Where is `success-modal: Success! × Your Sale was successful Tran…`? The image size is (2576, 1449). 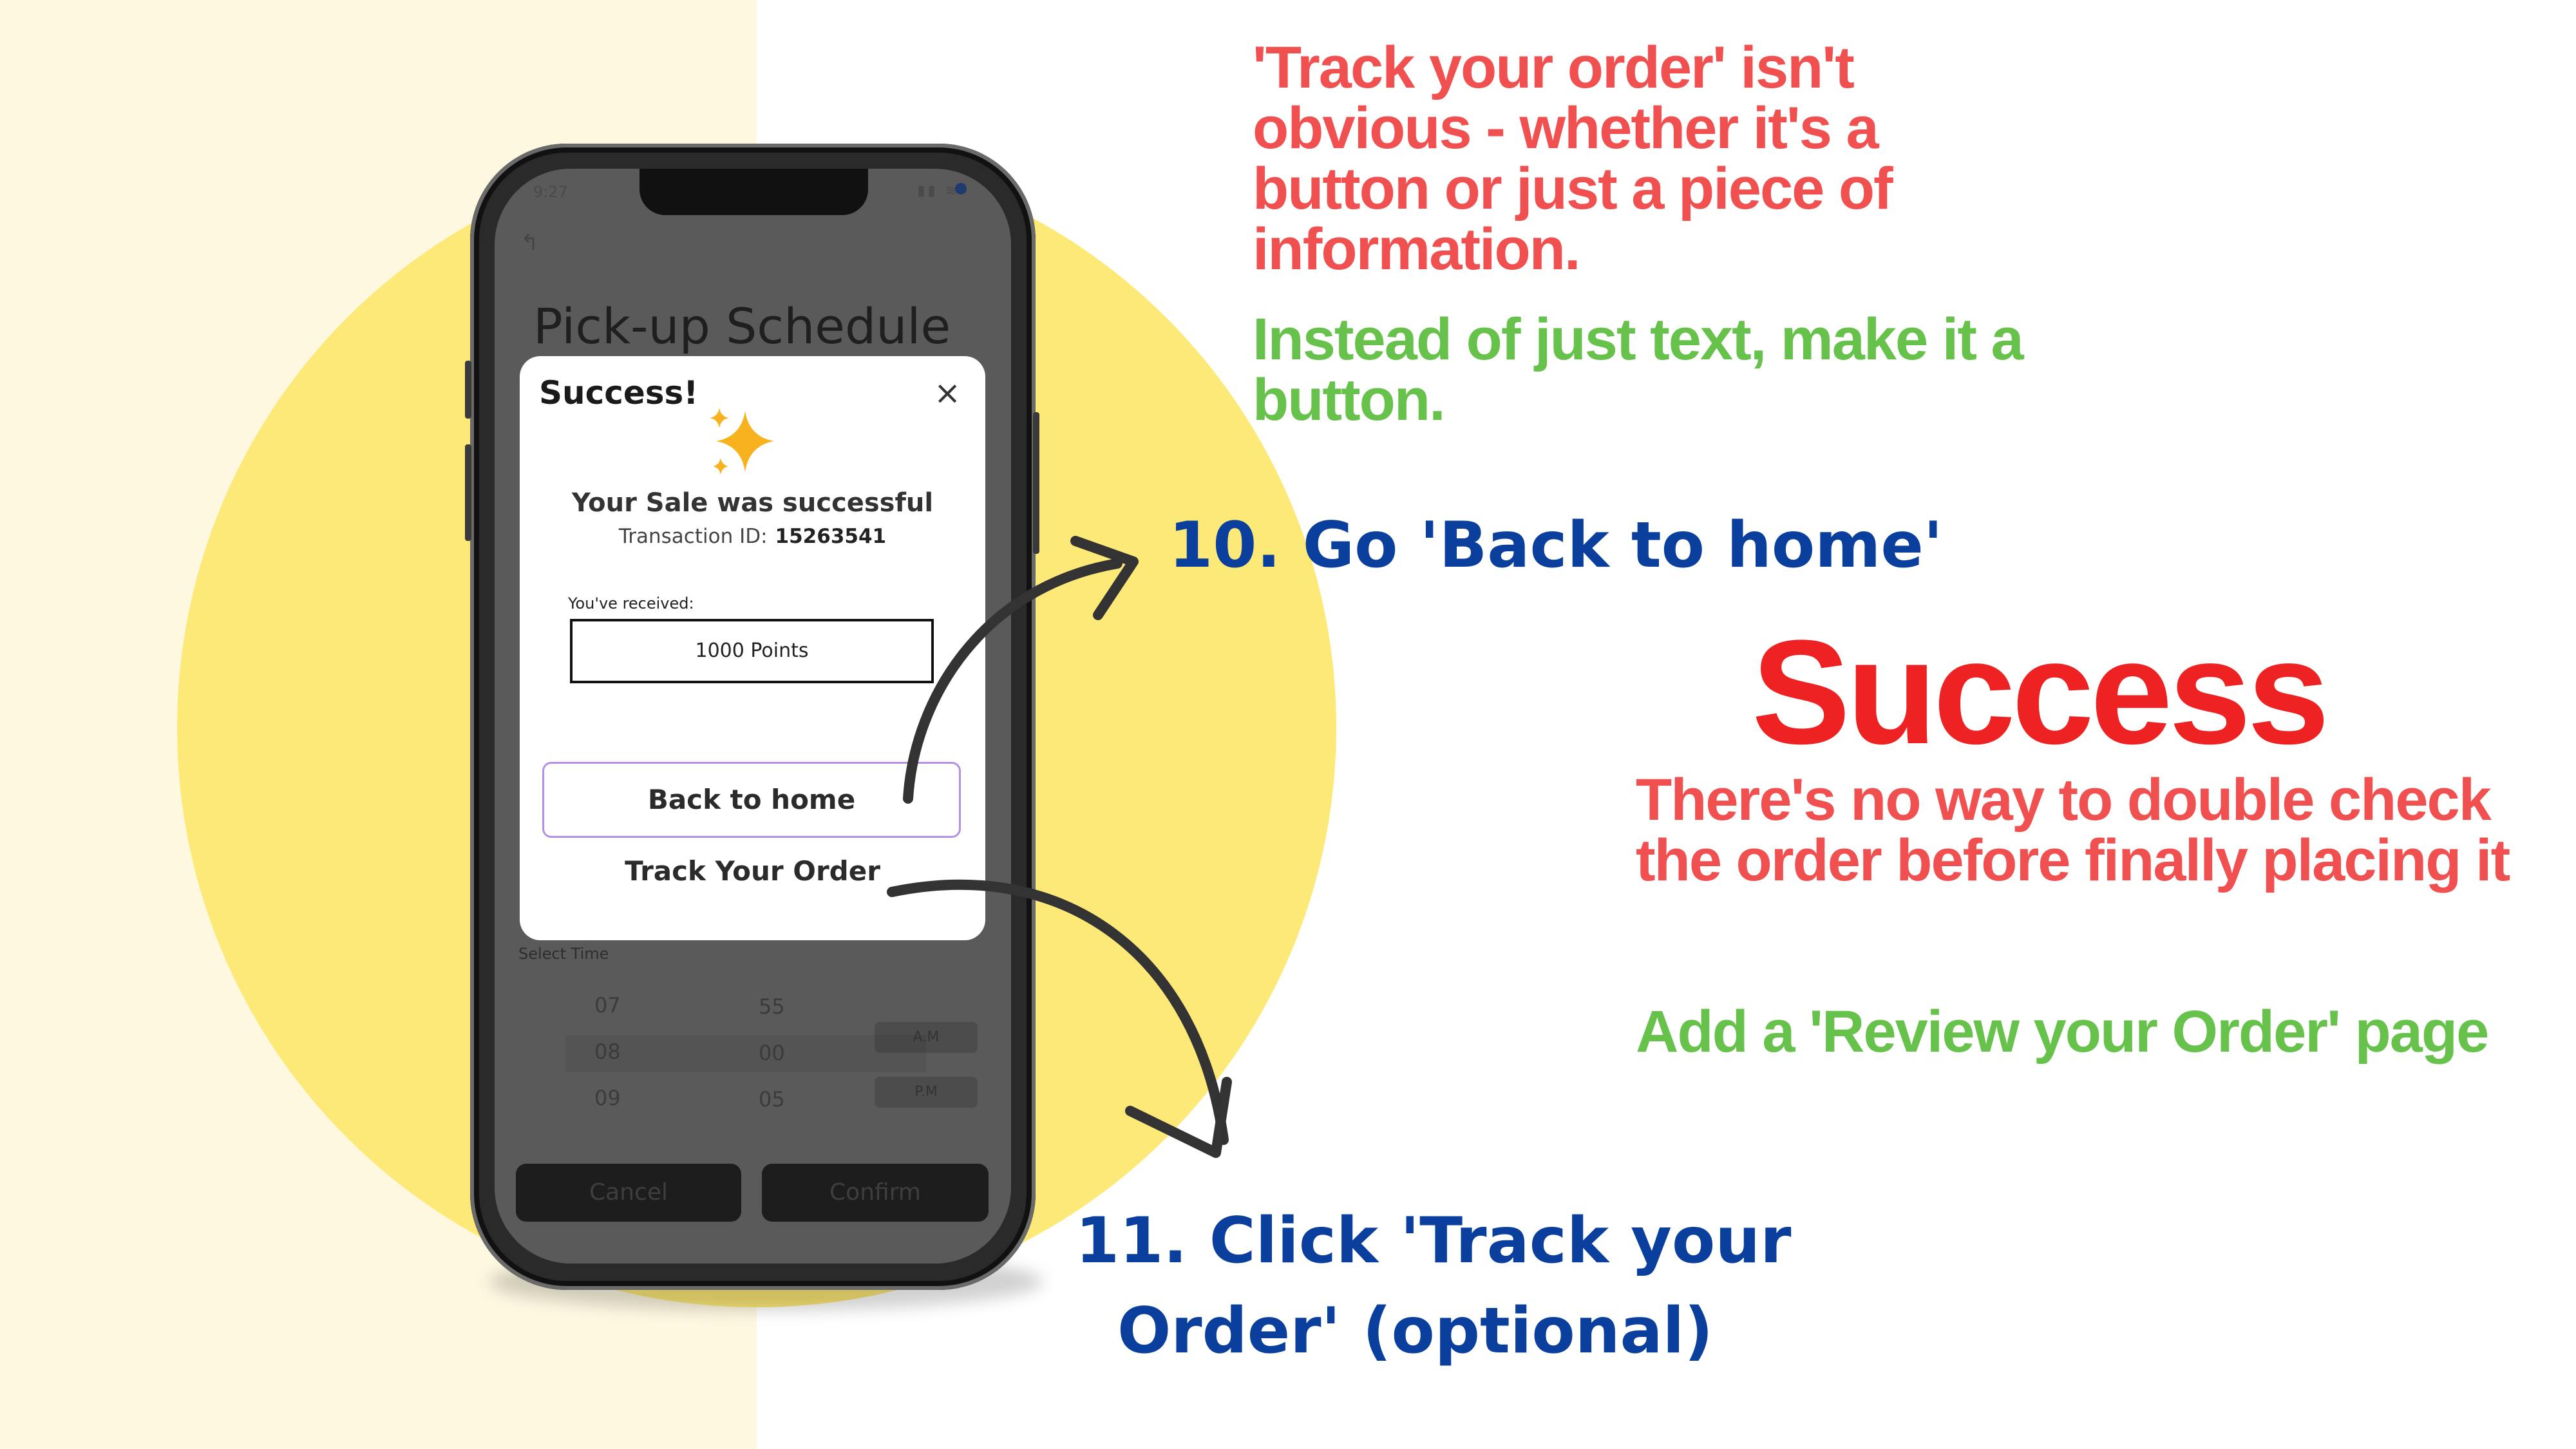
success-modal: Success! × Your Sale was successful Tran… is located at coordinates (752, 648).